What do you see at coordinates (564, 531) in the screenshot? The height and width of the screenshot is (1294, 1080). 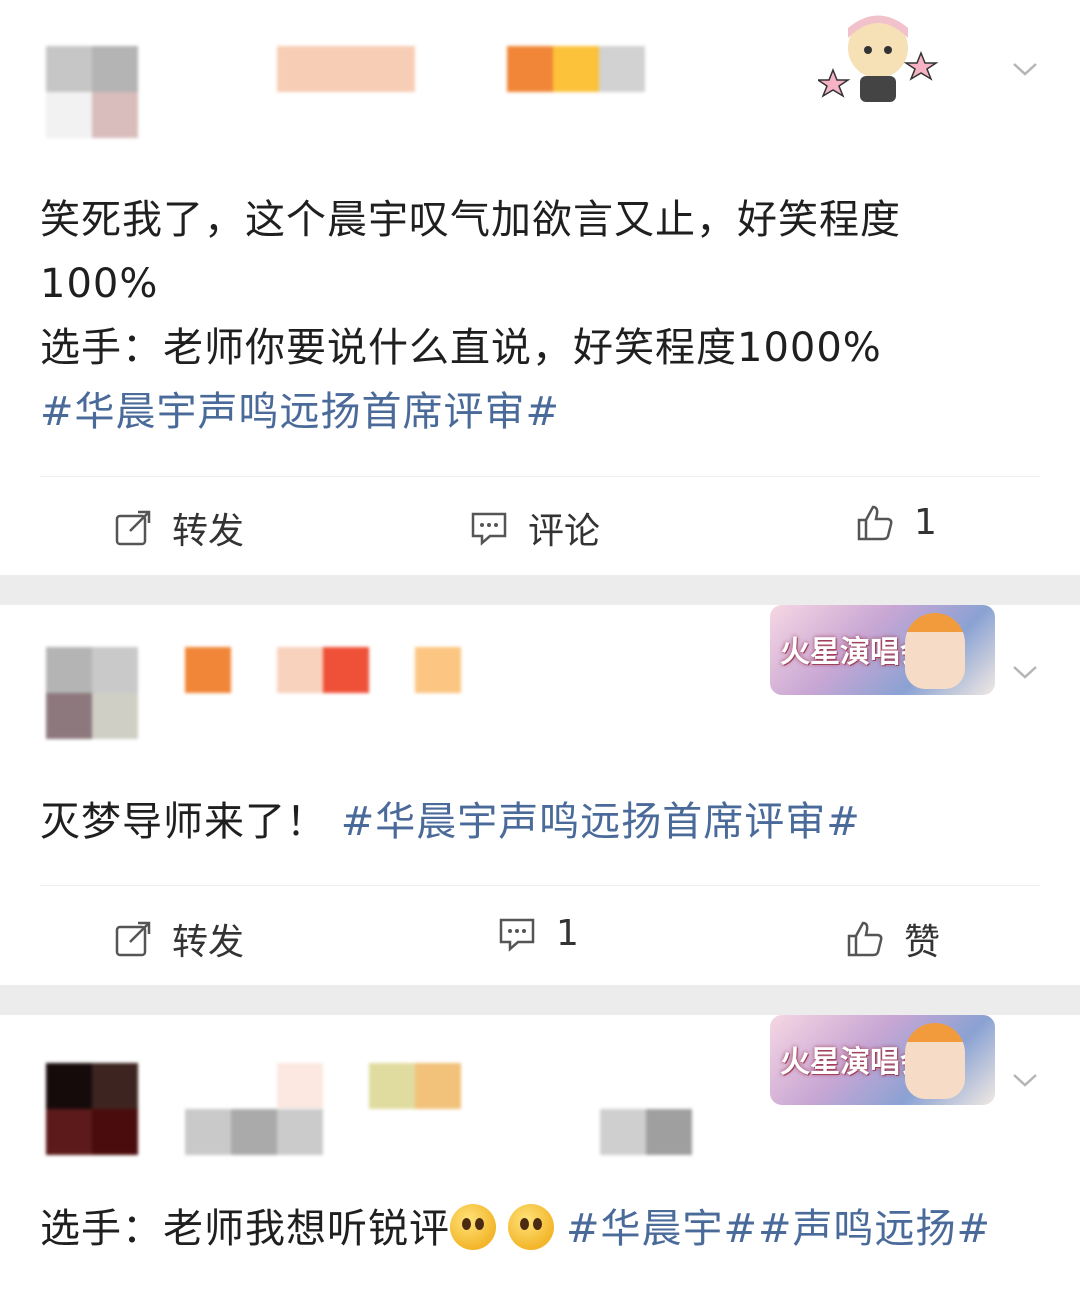 I see `comment-label: 评论` at bounding box center [564, 531].